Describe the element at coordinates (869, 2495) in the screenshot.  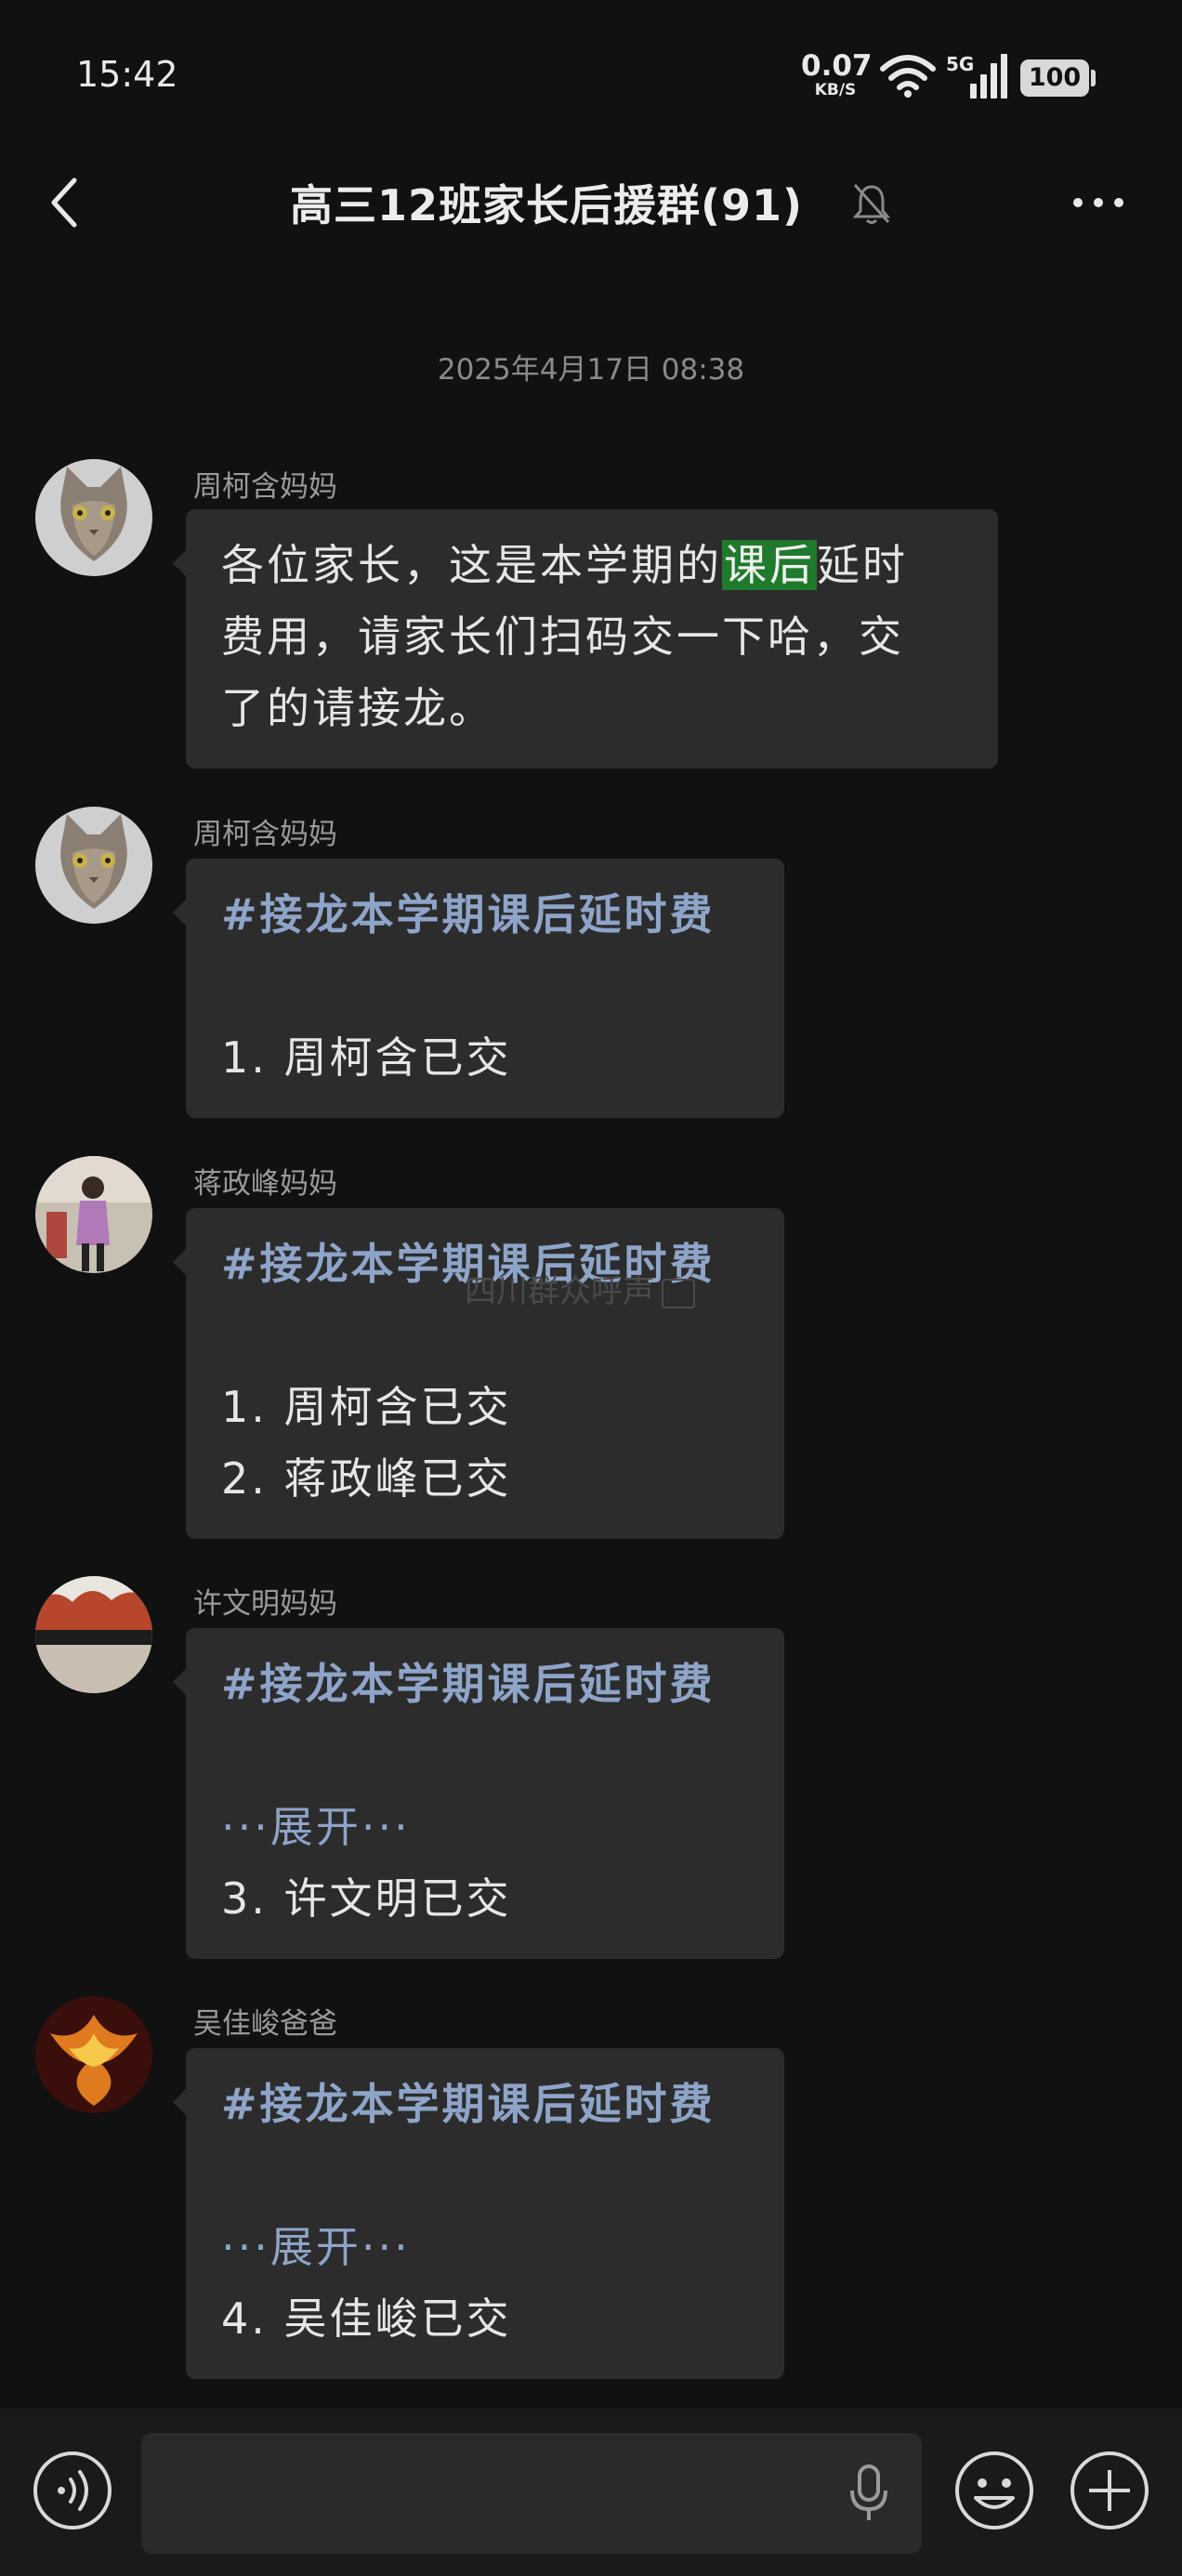
I see `microphone-icon` at that location.